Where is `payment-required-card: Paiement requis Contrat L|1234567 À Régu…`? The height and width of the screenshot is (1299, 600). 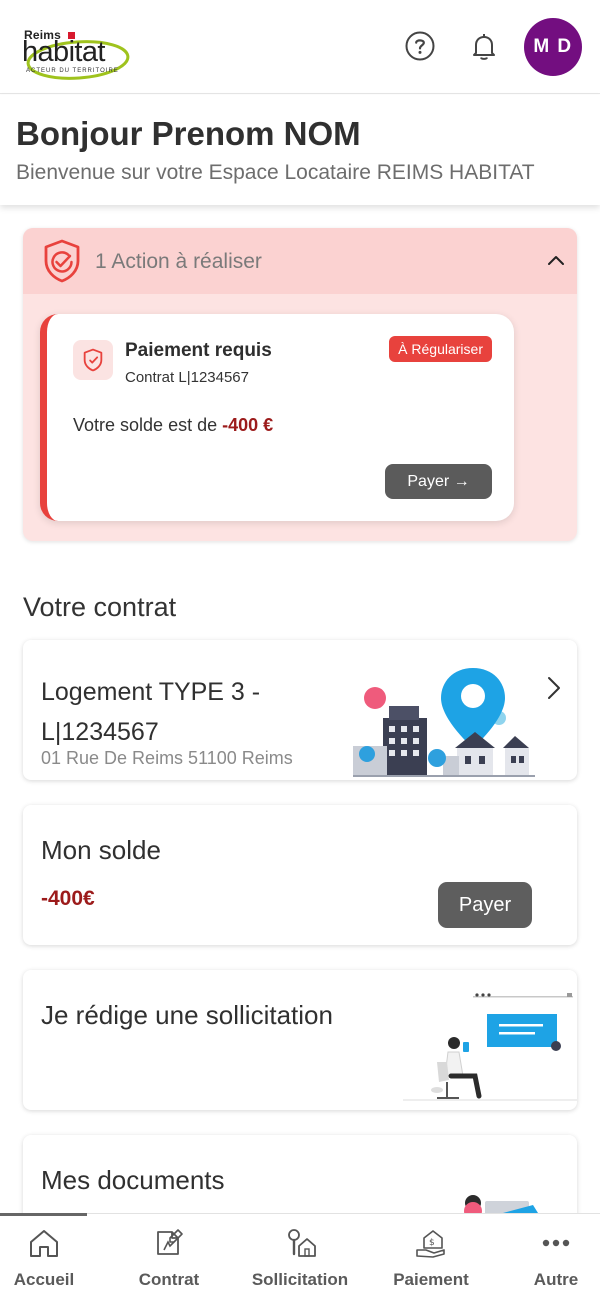
payment-required-card: Paiement requis Contrat L|1234567 À Régu… is located at coordinates (277, 417).